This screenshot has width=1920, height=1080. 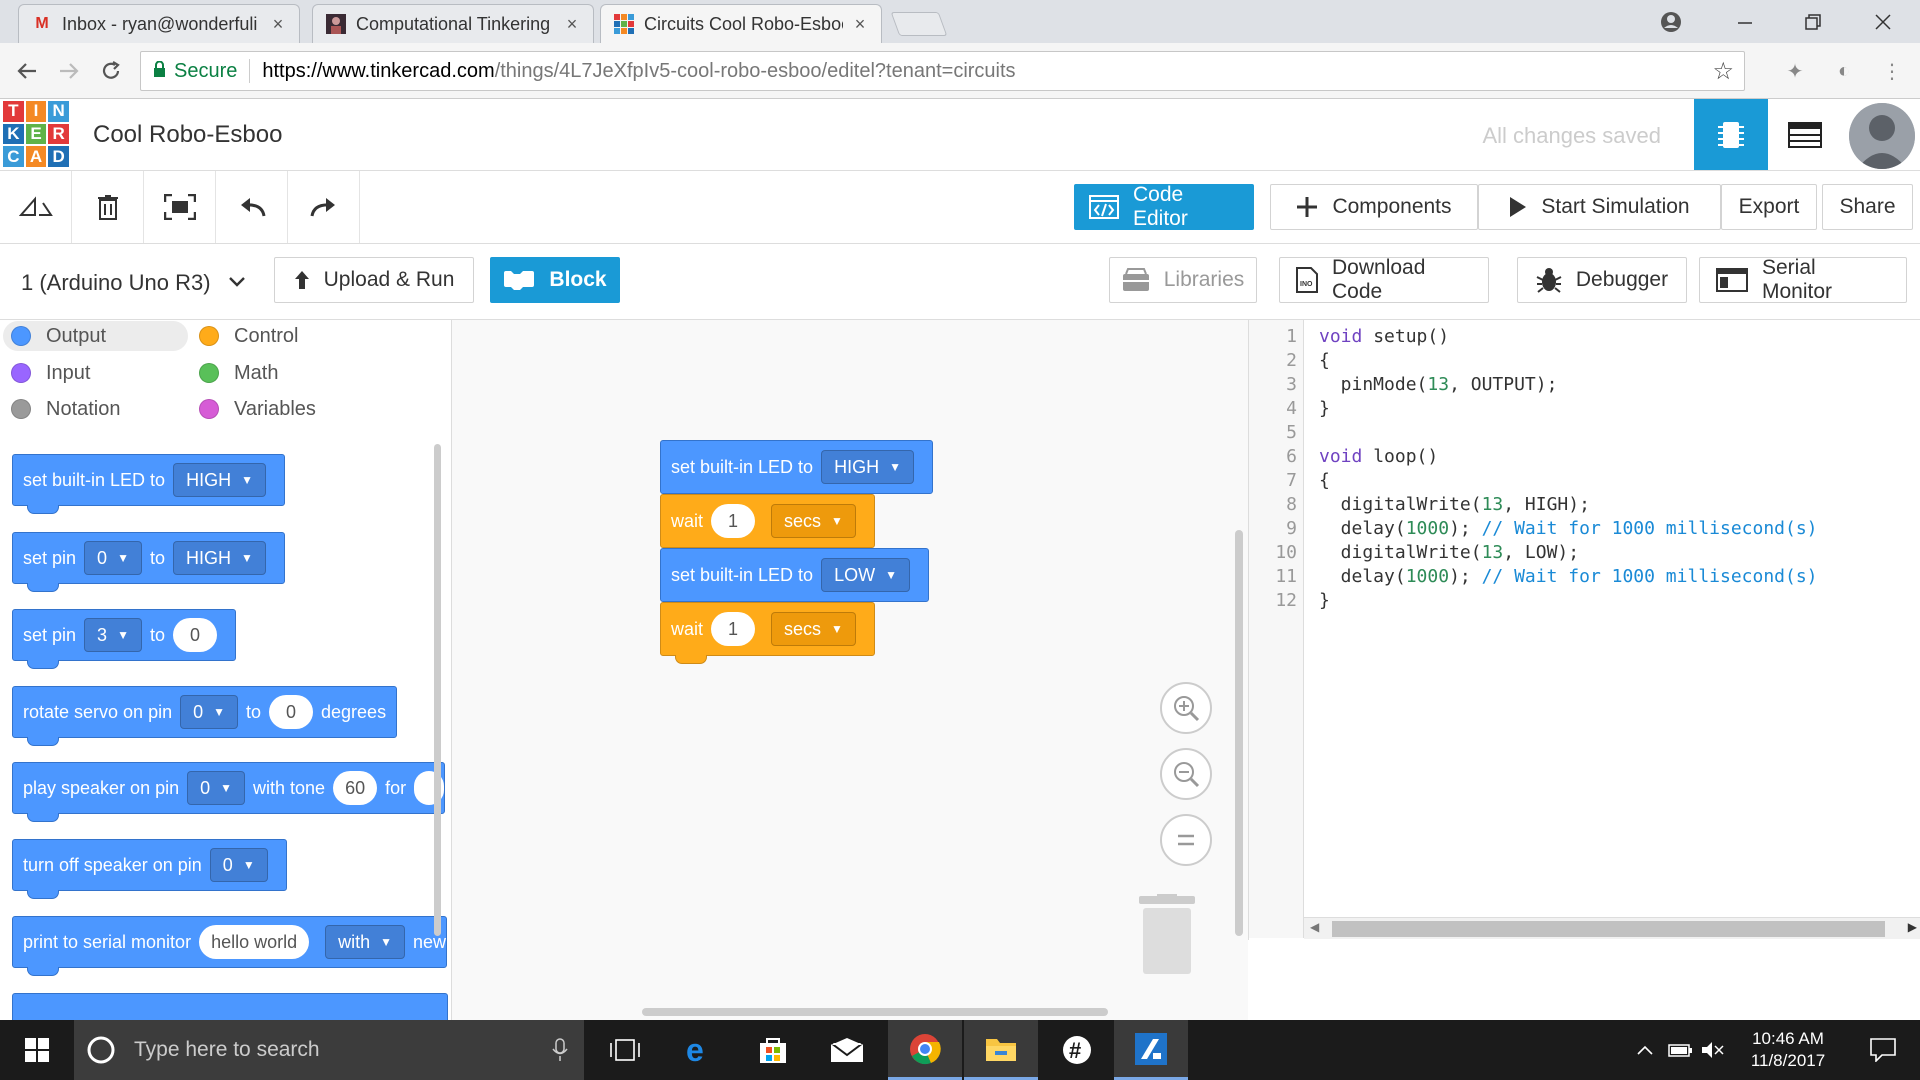 What do you see at coordinates (625, 1050) in the screenshot?
I see `task-view-button` at bounding box center [625, 1050].